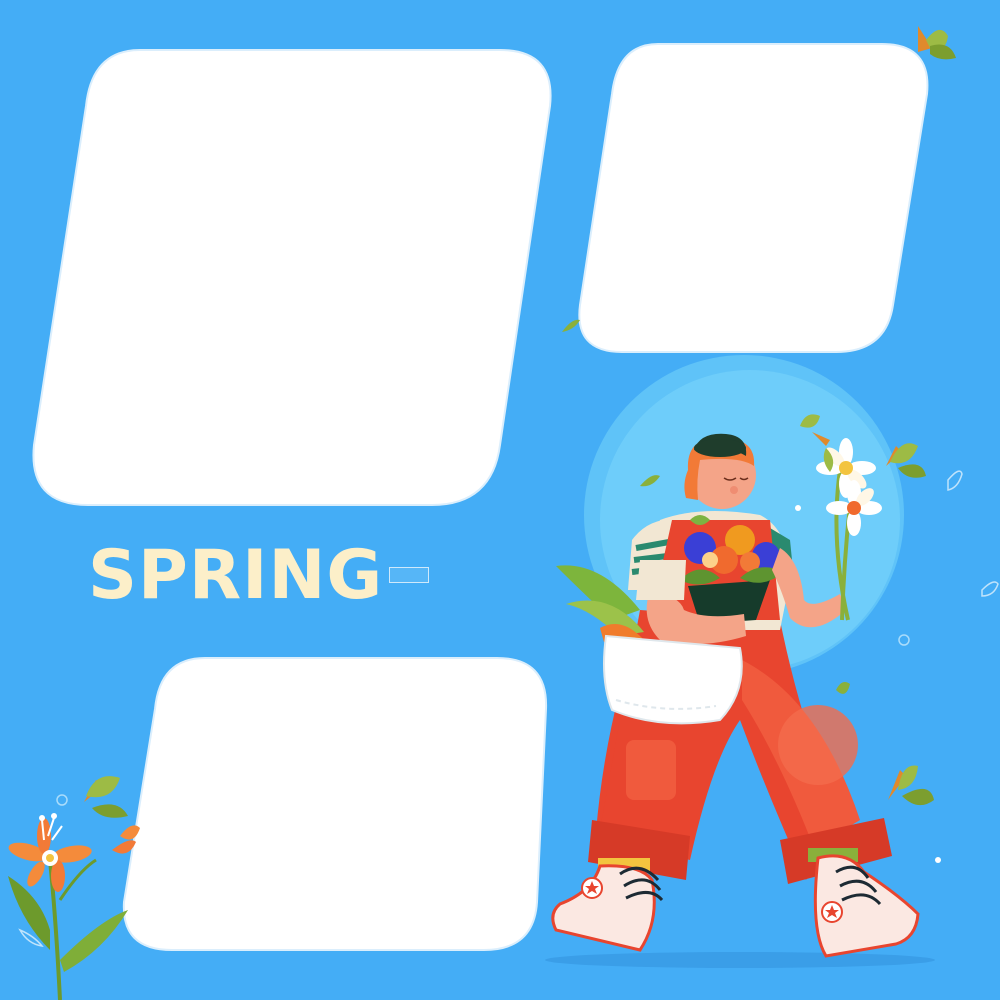 This screenshot has width=1000, height=1000. I want to click on ground-shadow, so click(740, 960).